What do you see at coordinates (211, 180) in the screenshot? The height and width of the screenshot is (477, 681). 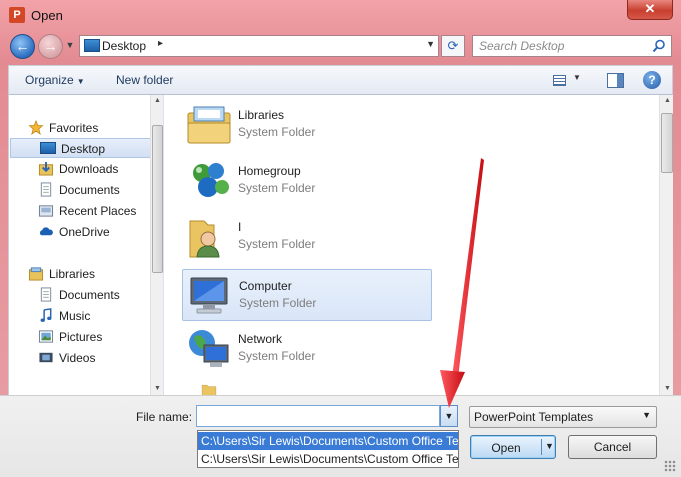 I see `homegroup-icon` at bounding box center [211, 180].